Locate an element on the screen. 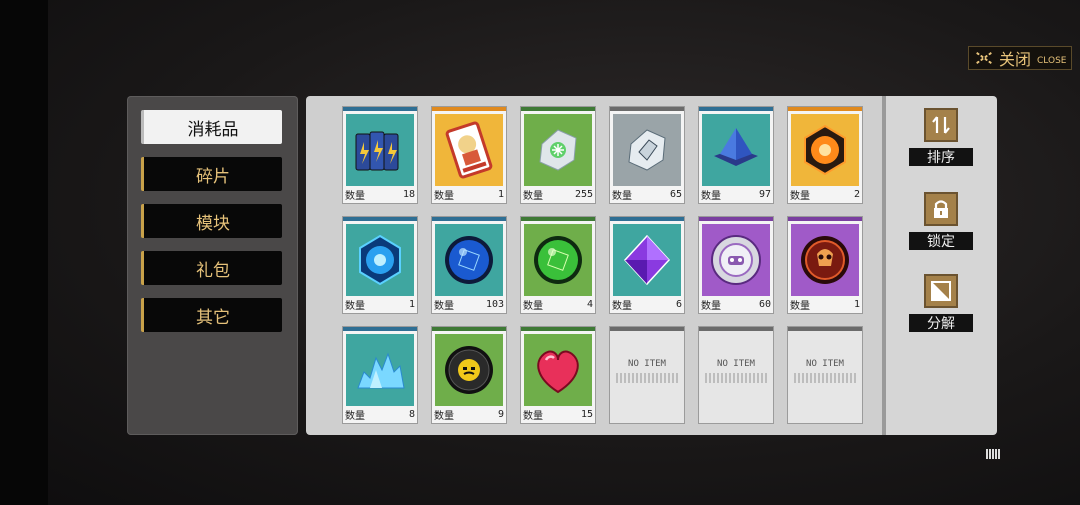 The image size is (1080, 505). item-slot: 数量 6 is located at coordinates (647, 265).